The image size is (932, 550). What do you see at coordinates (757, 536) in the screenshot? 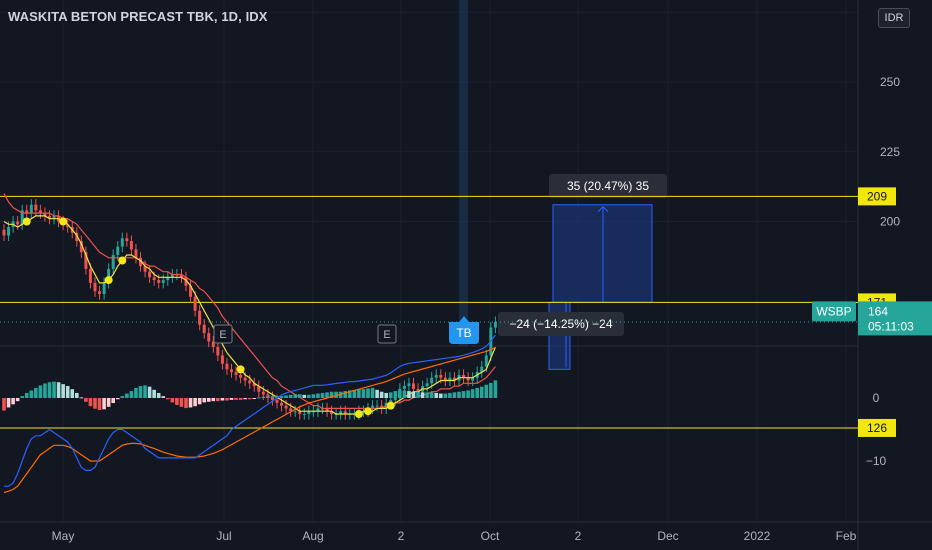
I see `time-tick: 2022` at bounding box center [757, 536].